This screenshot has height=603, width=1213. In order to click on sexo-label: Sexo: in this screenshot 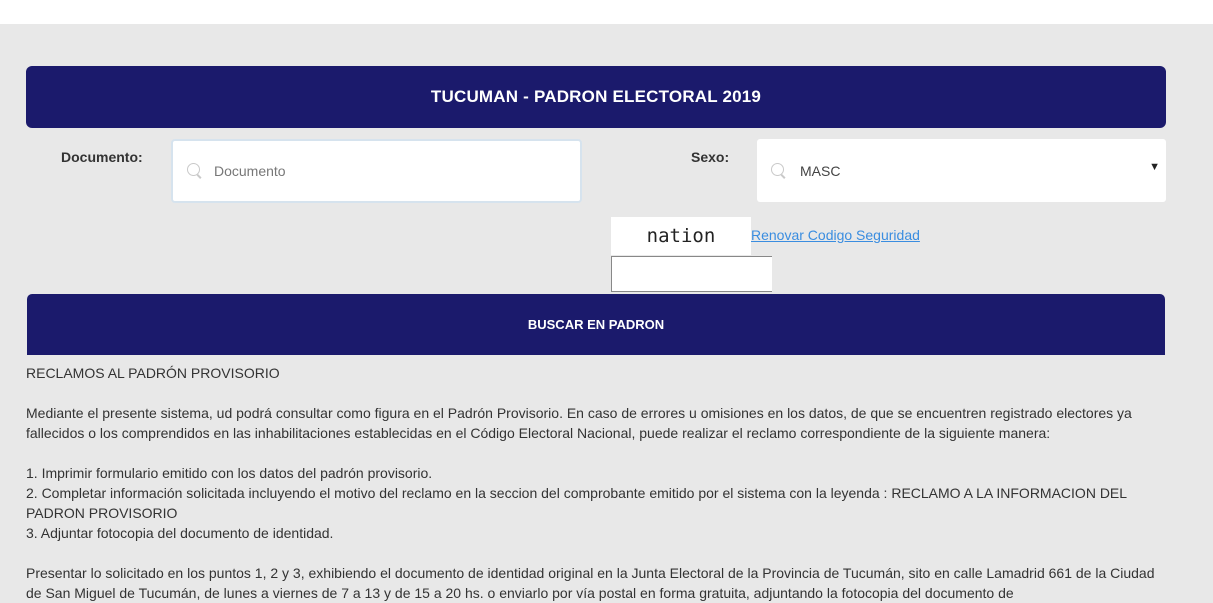, I will do `click(710, 157)`.